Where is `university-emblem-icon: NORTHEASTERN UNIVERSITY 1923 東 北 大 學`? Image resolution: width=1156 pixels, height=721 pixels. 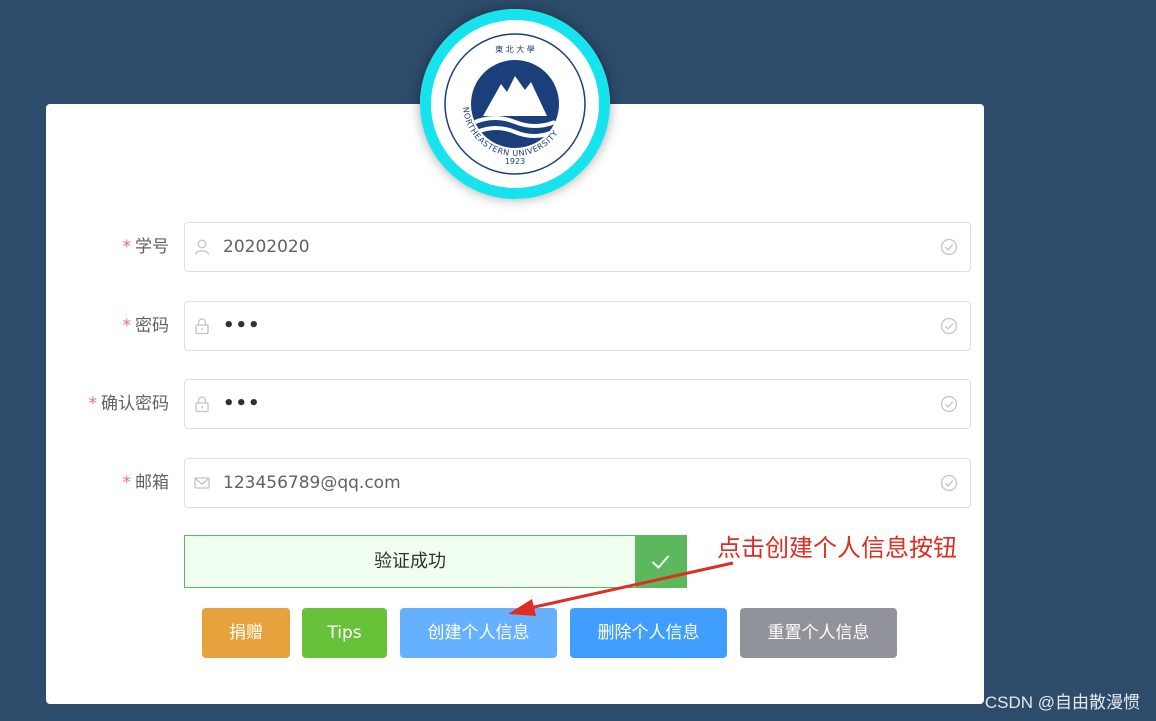
university-emblem-icon: NORTHEASTERN UNIVERSITY 1923 東 北 大 學 is located at coordinates (515, 104).